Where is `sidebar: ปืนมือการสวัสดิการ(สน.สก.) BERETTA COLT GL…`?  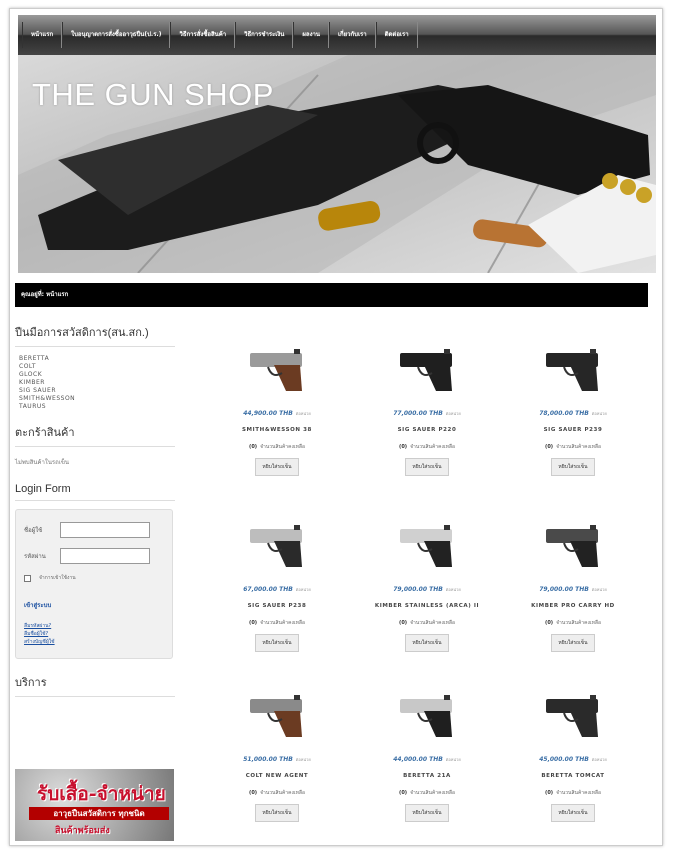 sidebar: ปืนมือการสวัสดิการ(สน.สก.) BERETTA COLT GL… is located at coordinates (95, 514).